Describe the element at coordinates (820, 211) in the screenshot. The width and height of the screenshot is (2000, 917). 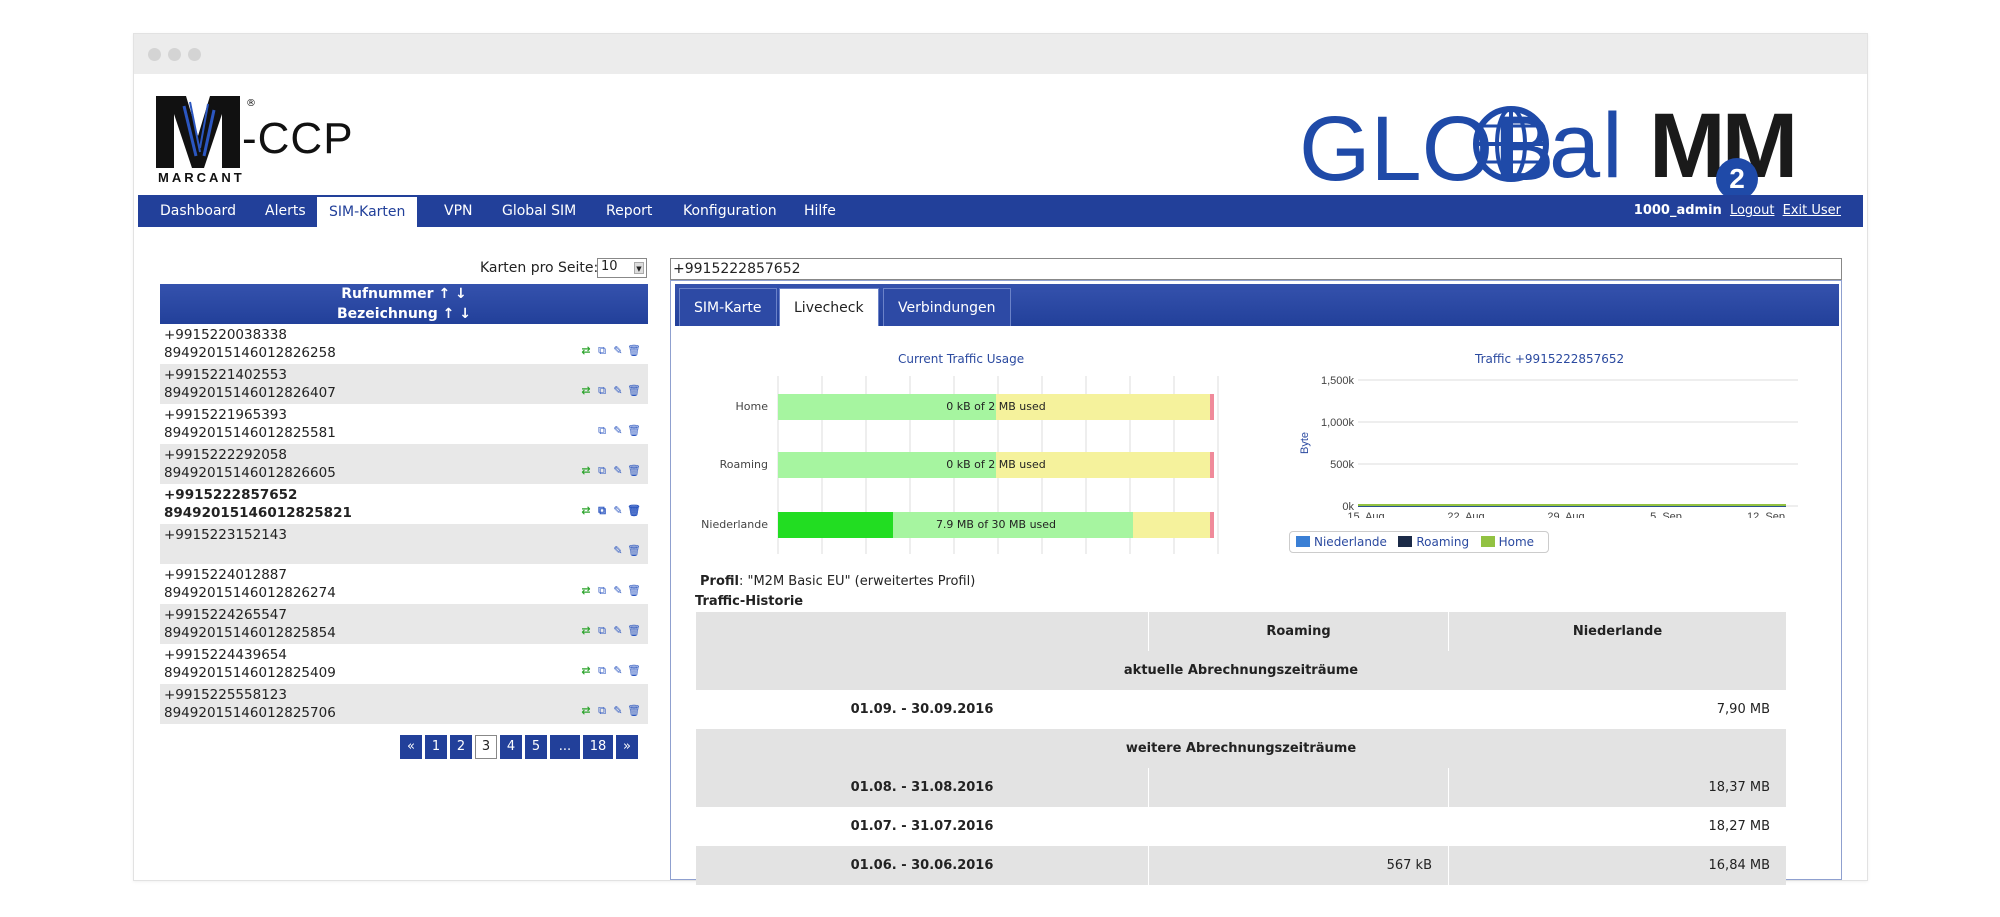
I see `nav-hilfe: Hilfe` at that location.